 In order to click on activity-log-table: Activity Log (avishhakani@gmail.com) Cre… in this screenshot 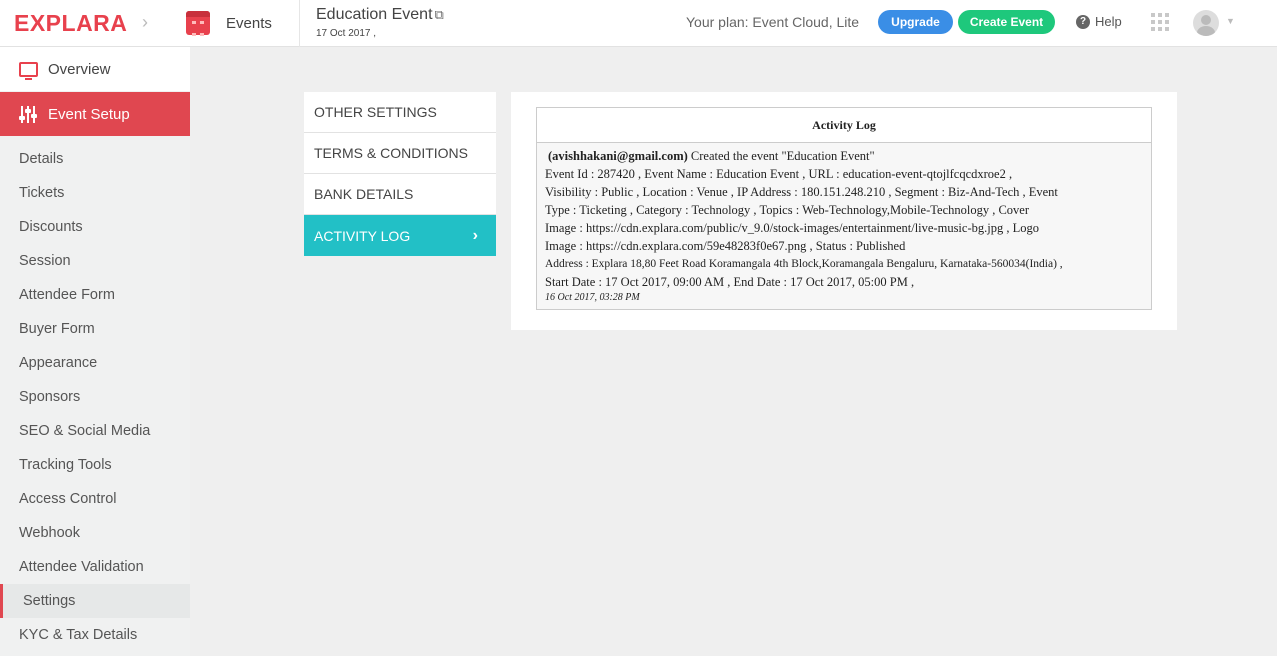, I will do `click(844, 208)`.